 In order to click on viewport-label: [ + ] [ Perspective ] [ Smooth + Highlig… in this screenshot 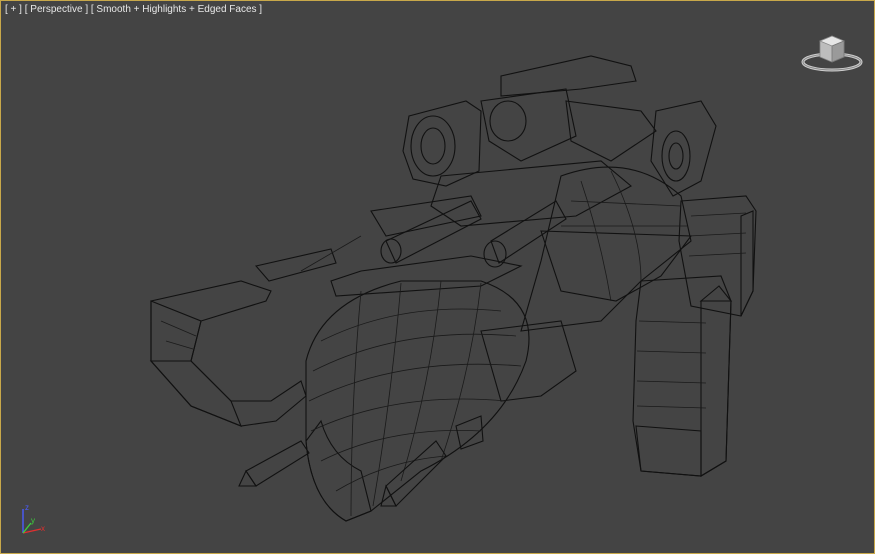, I will do `click(133, 9)`.